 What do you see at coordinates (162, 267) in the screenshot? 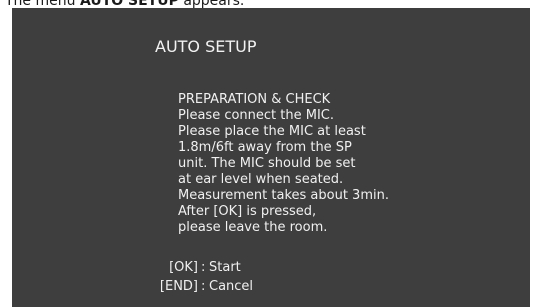
I see `ok-start-option: [OK] : Start` at bounding box center [162, 267].